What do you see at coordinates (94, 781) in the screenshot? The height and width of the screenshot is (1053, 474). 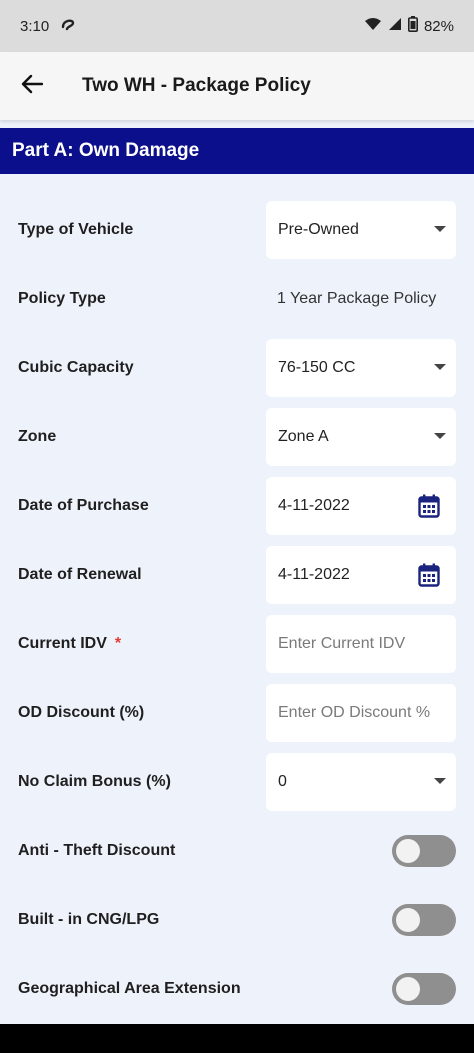 I see `no-claim-bonus-label: No Claim Bonus (%)` at bounding box center [94, 781].